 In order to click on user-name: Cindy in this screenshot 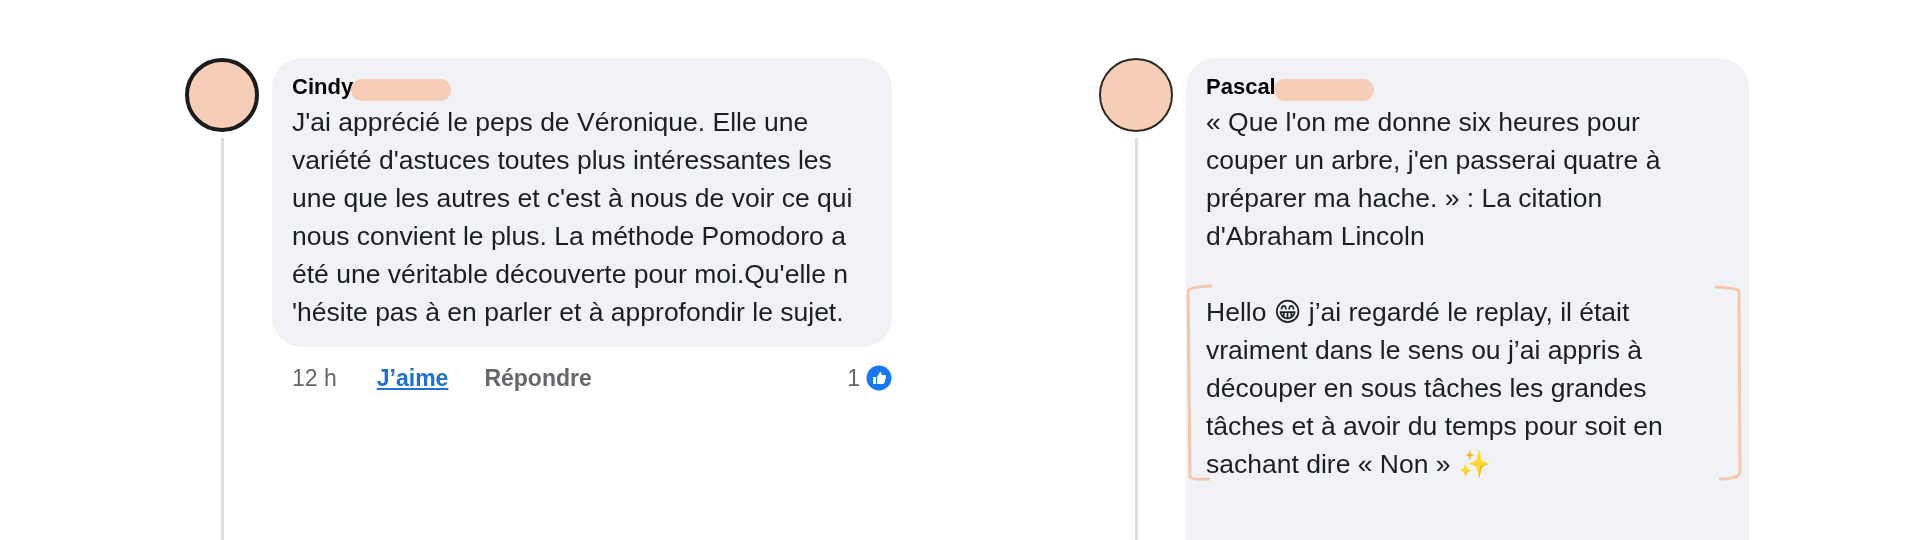, I will do `click(323, 86)`.